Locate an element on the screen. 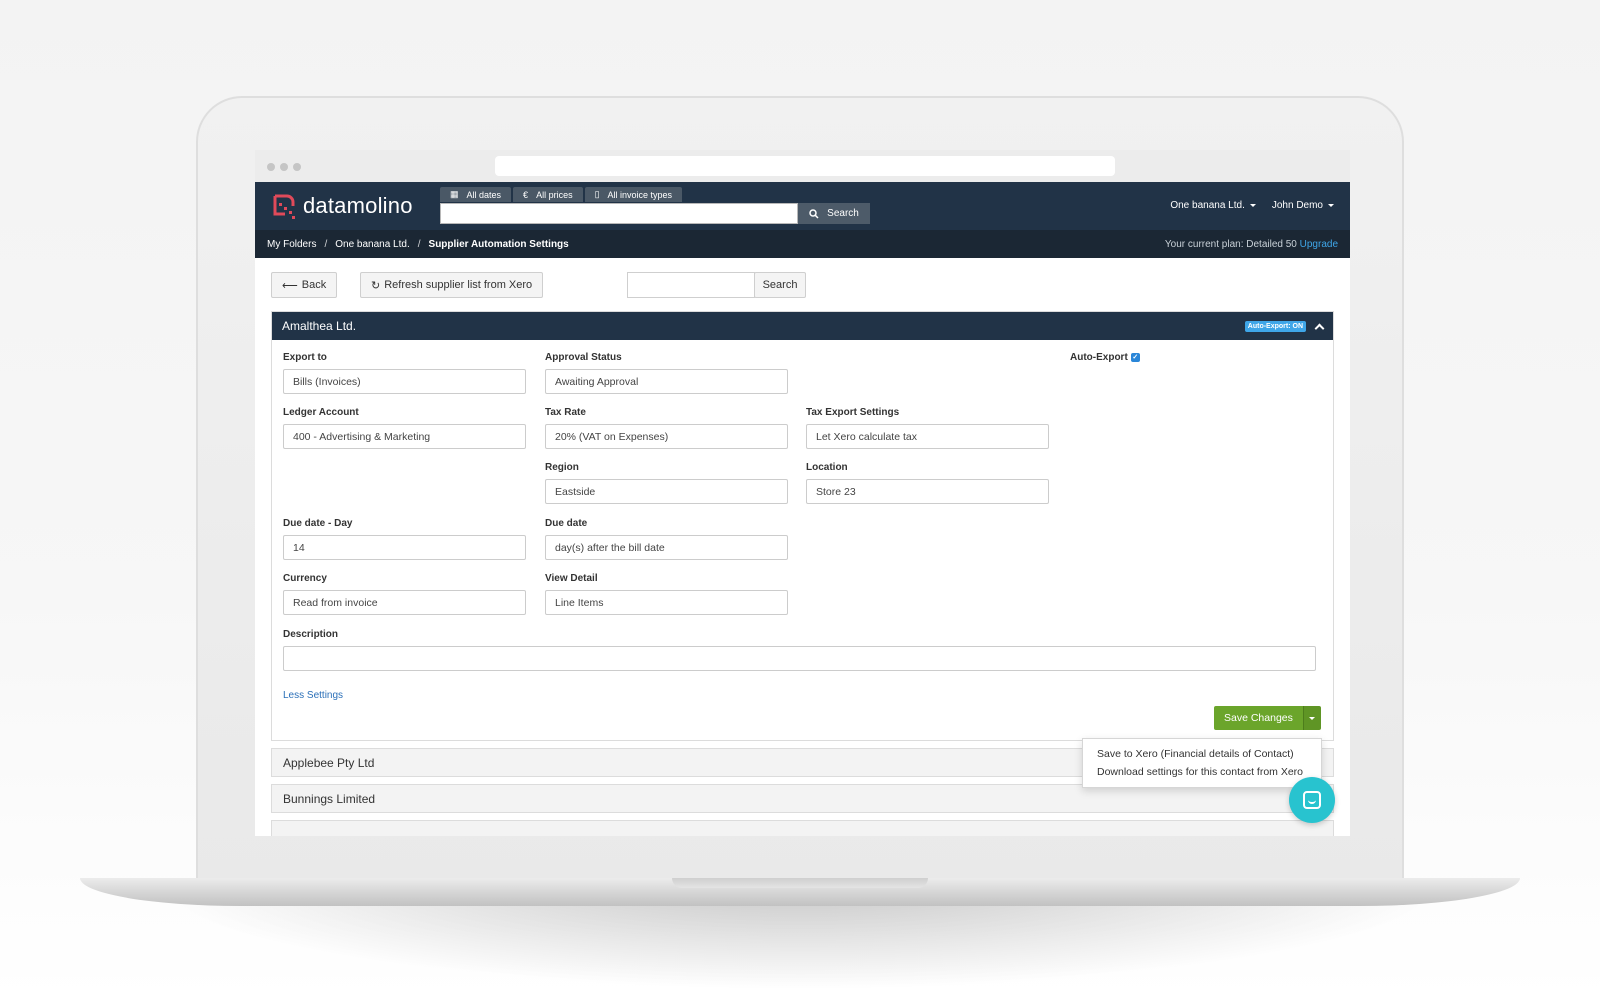 The image size is (1600, 1000). supplier-name: Amalthea Ltd. is located at coordinates (319, 326).